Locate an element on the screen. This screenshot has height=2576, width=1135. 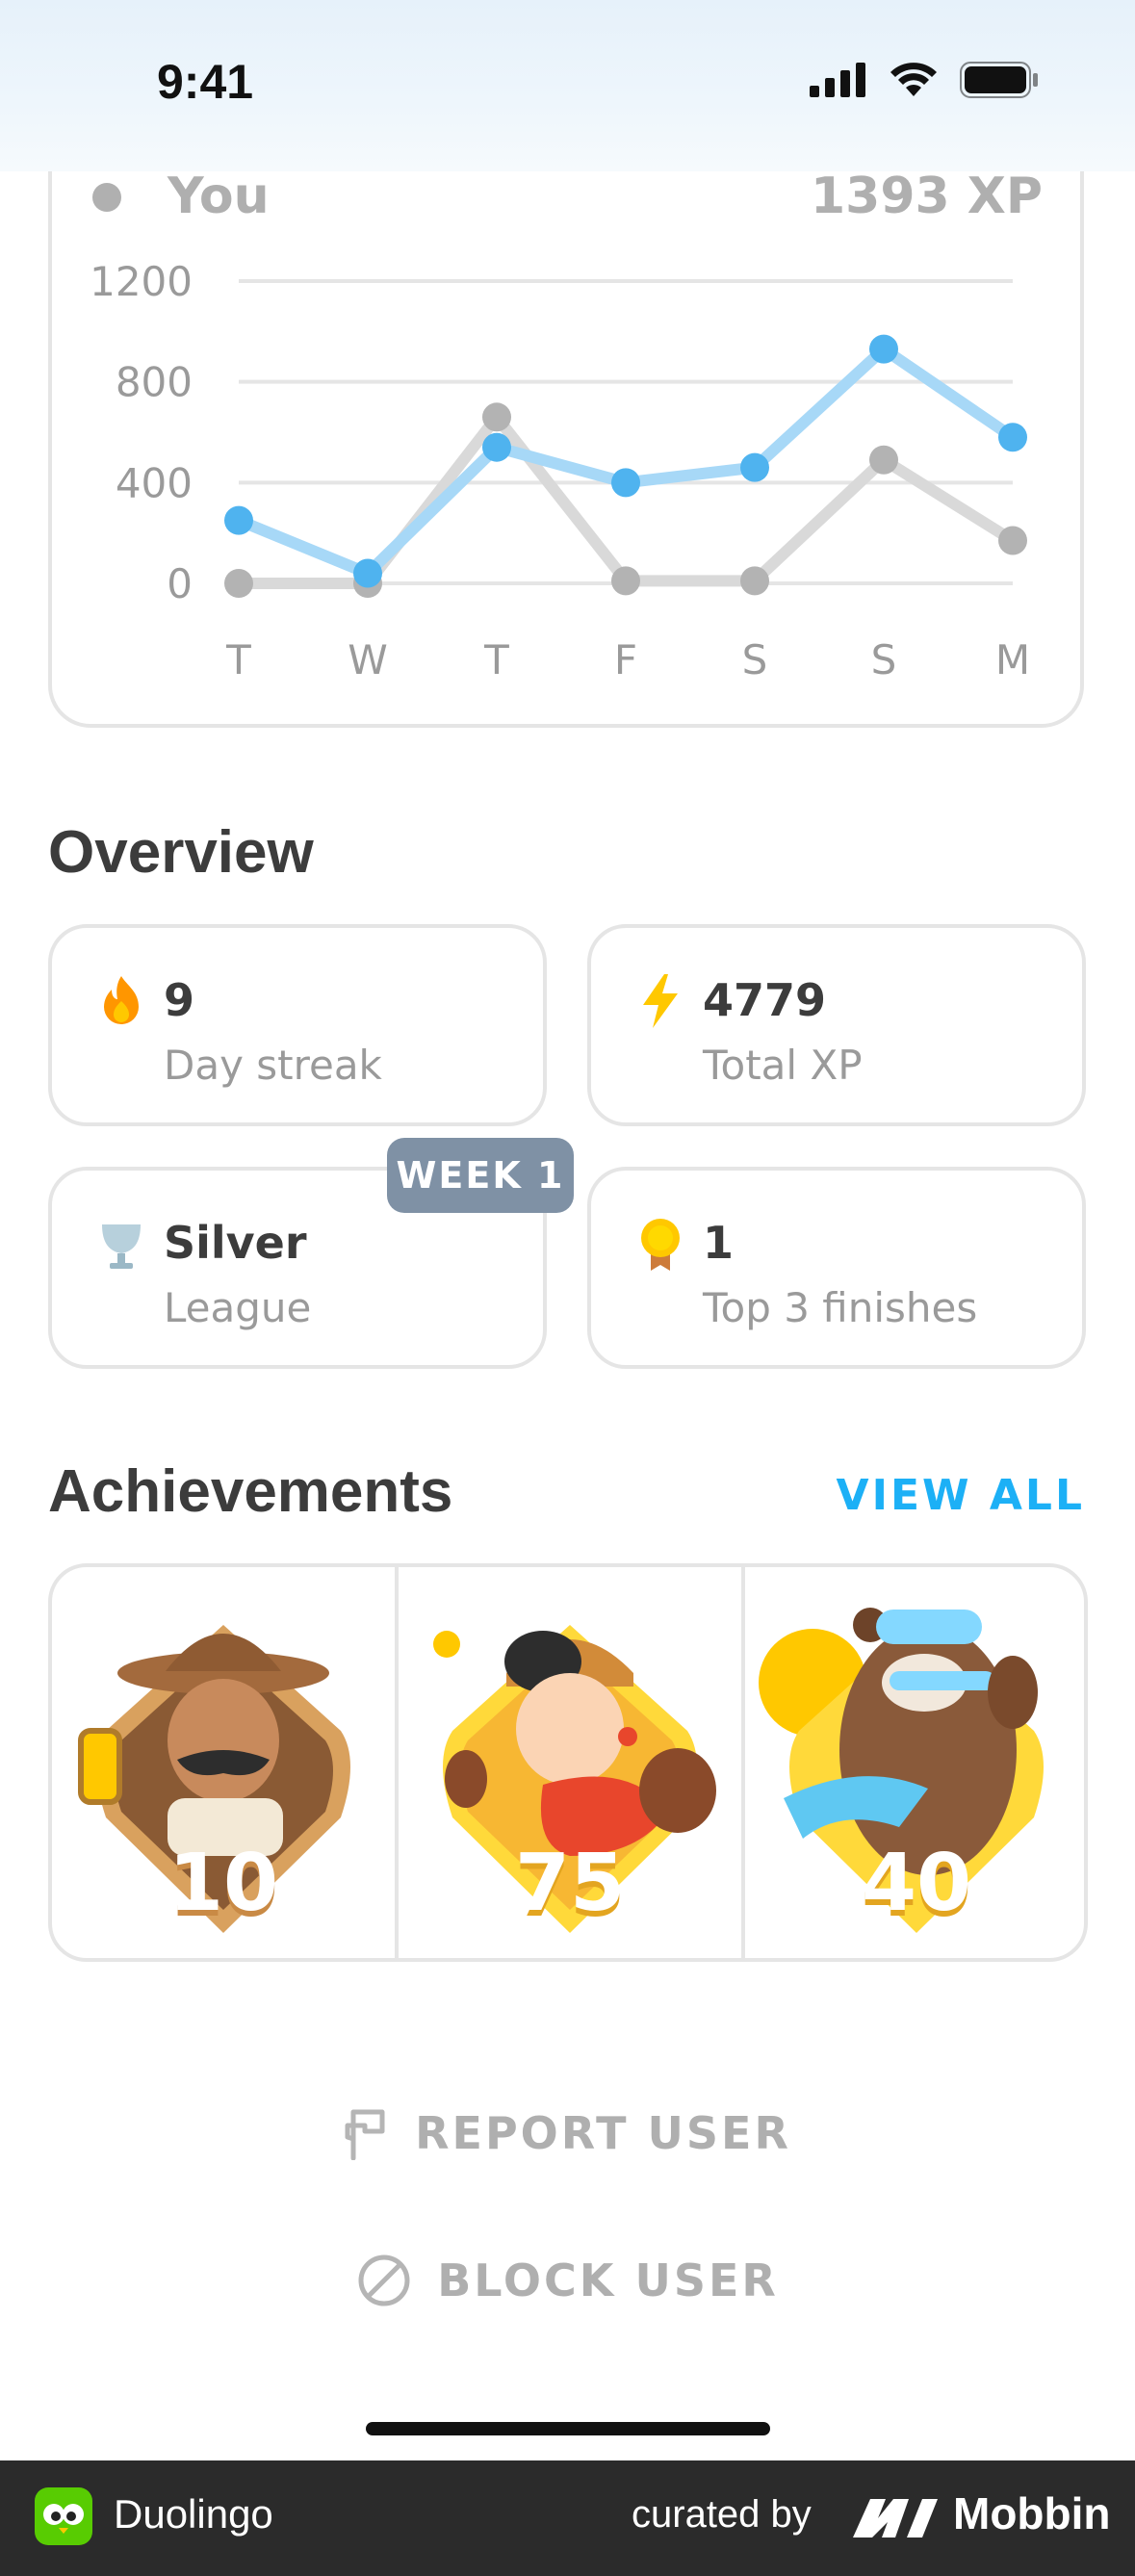
footer-bar: Duolingo curated by Mobbin is located at coordinates (567, 2518).